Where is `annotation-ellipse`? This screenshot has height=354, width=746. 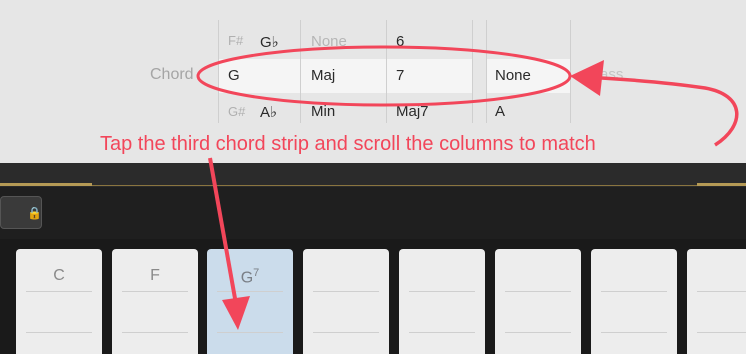
annotation-ellipse is located at coordinates (384, 76).